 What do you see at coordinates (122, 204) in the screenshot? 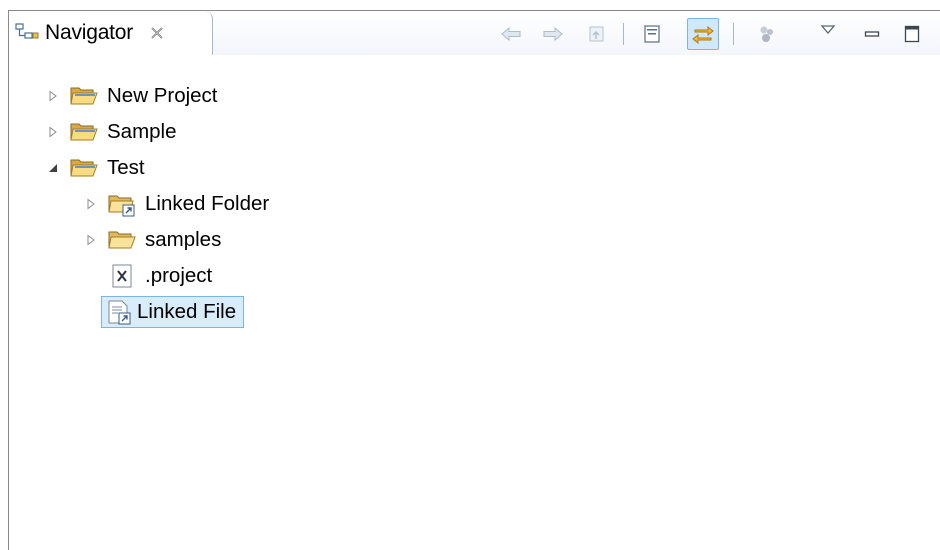
I see `linked-folder-icon` at bounding box center [122, 204].